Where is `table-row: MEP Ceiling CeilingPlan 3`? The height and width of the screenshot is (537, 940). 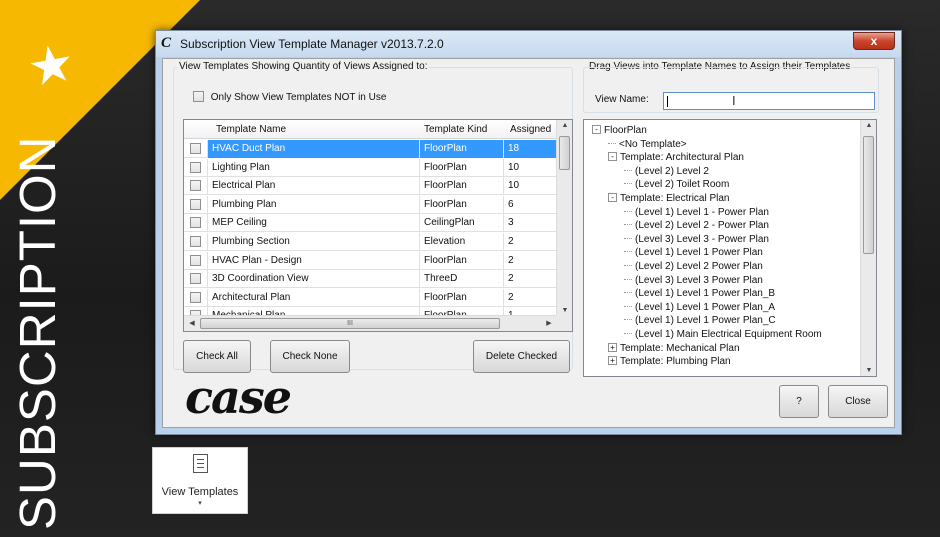
table-row: MEP Ceiling CeilingPlan 3 is located at coordinates (370, 223).